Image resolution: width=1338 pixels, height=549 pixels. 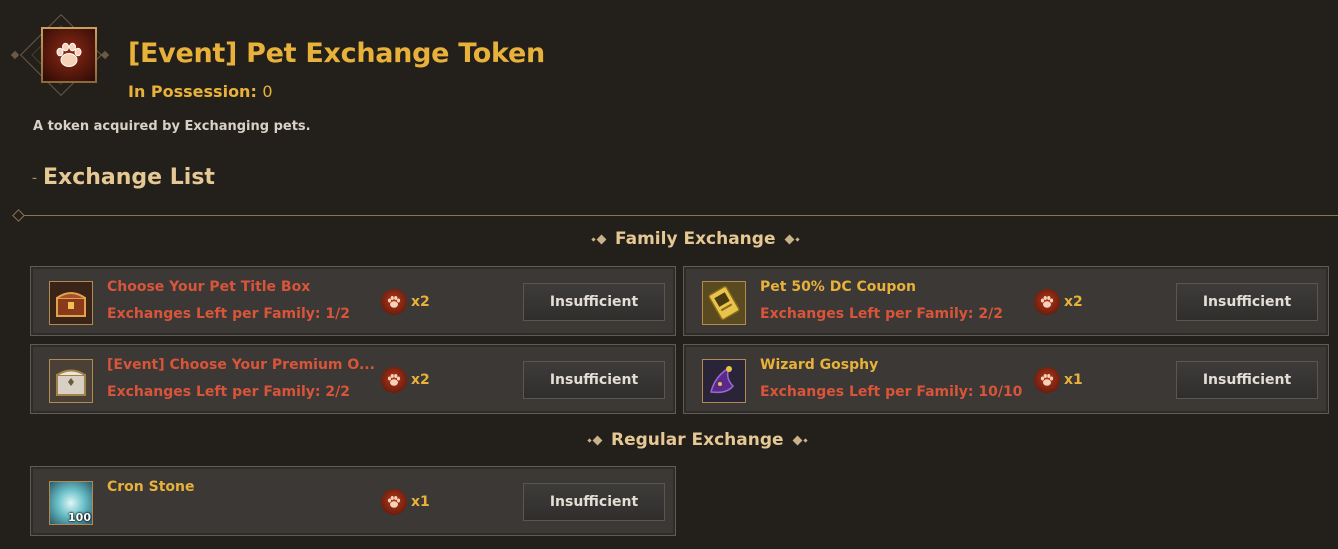 What do you see at coordinates (838, 287) in the screenshot?
I see `item-name: Pet 50% DC Coupon` at bounding box center [838, 287].